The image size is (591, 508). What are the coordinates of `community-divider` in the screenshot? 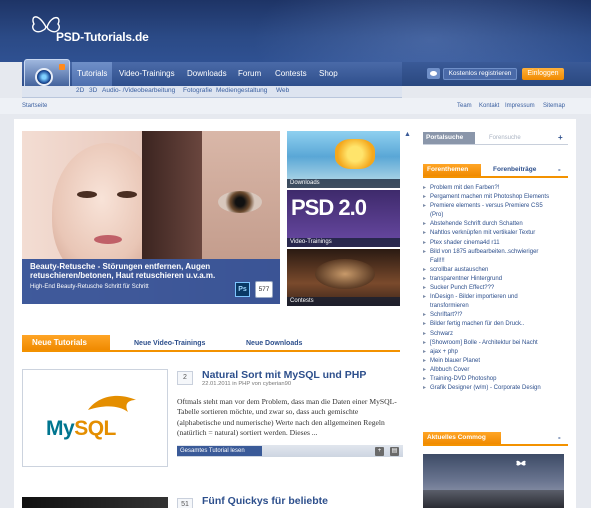 It's located at (495, 445).